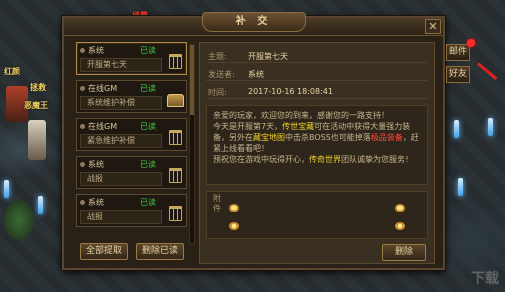  I want to click on attachment-label: 附件, so click(217, 203).